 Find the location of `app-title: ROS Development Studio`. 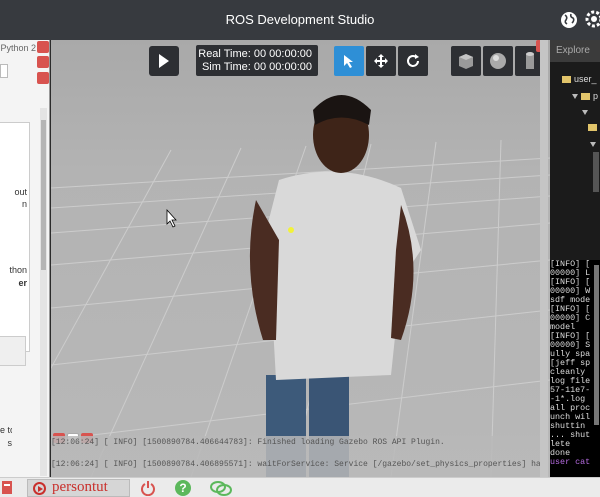

app-title: ROS Development Studio is located at coordinates (300, 19).